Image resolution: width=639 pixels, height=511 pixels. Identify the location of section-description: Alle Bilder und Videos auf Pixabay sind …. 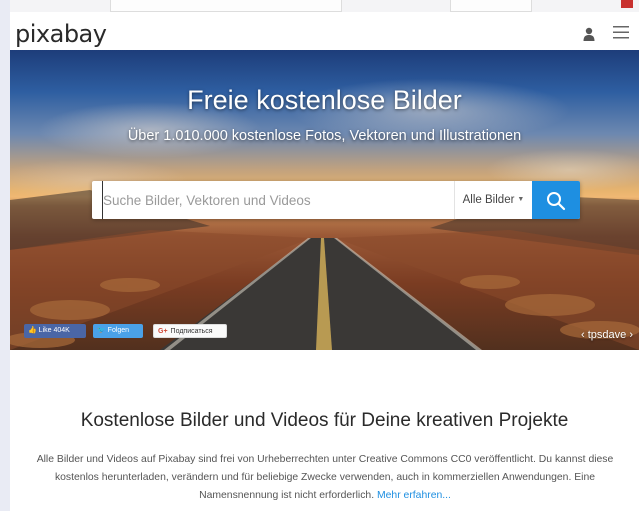
(325, 478).